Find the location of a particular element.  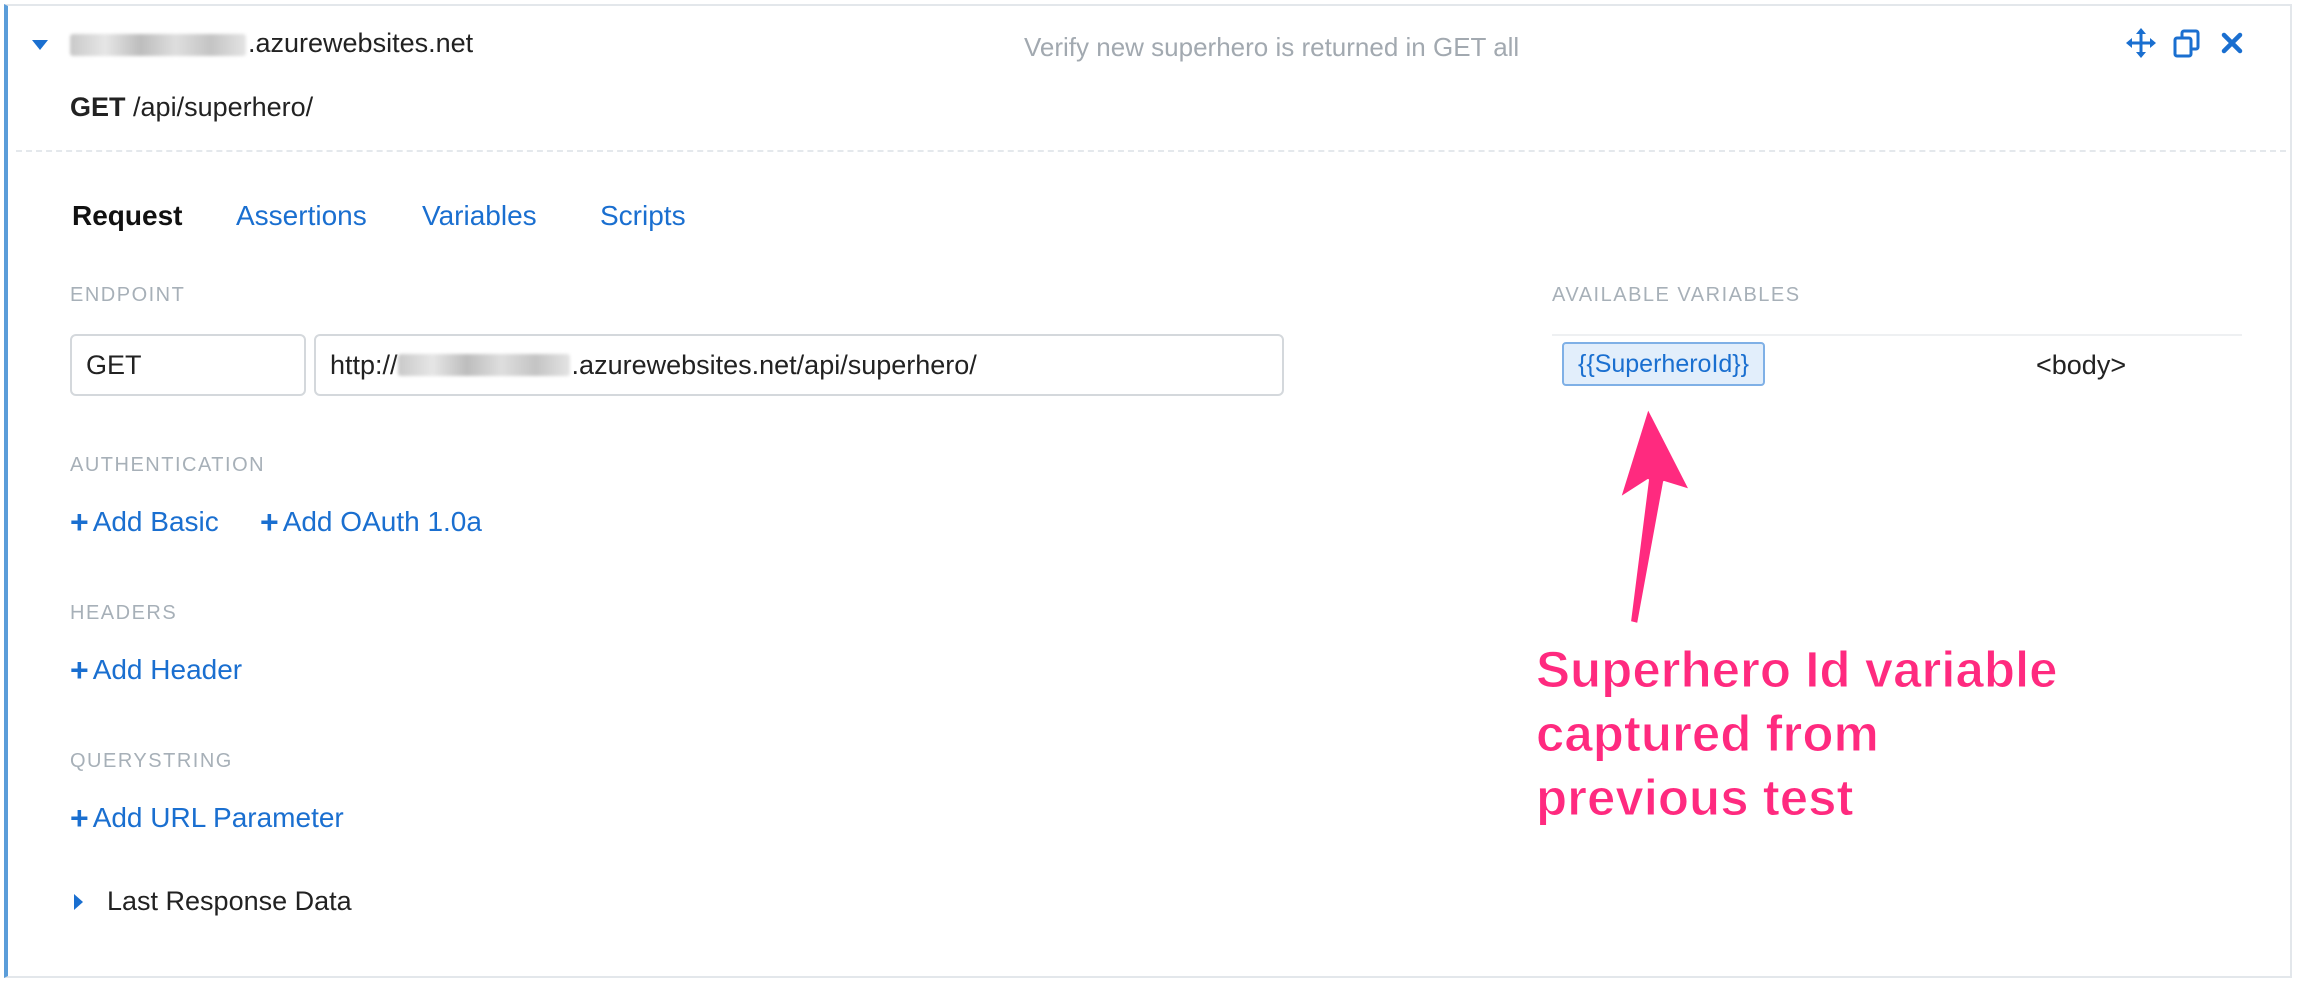

annotation-line-2: captured from is located at coordinates (1708, 734).